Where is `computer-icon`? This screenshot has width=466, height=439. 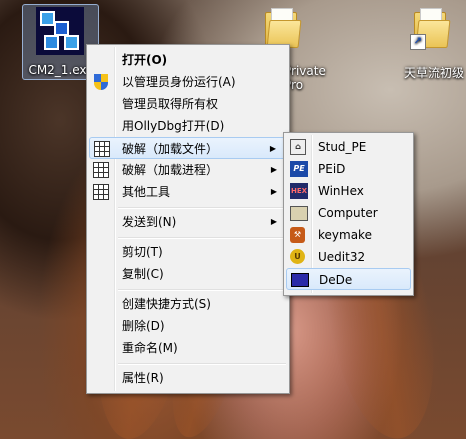
computer-icon is located at coordinates (299, 213).